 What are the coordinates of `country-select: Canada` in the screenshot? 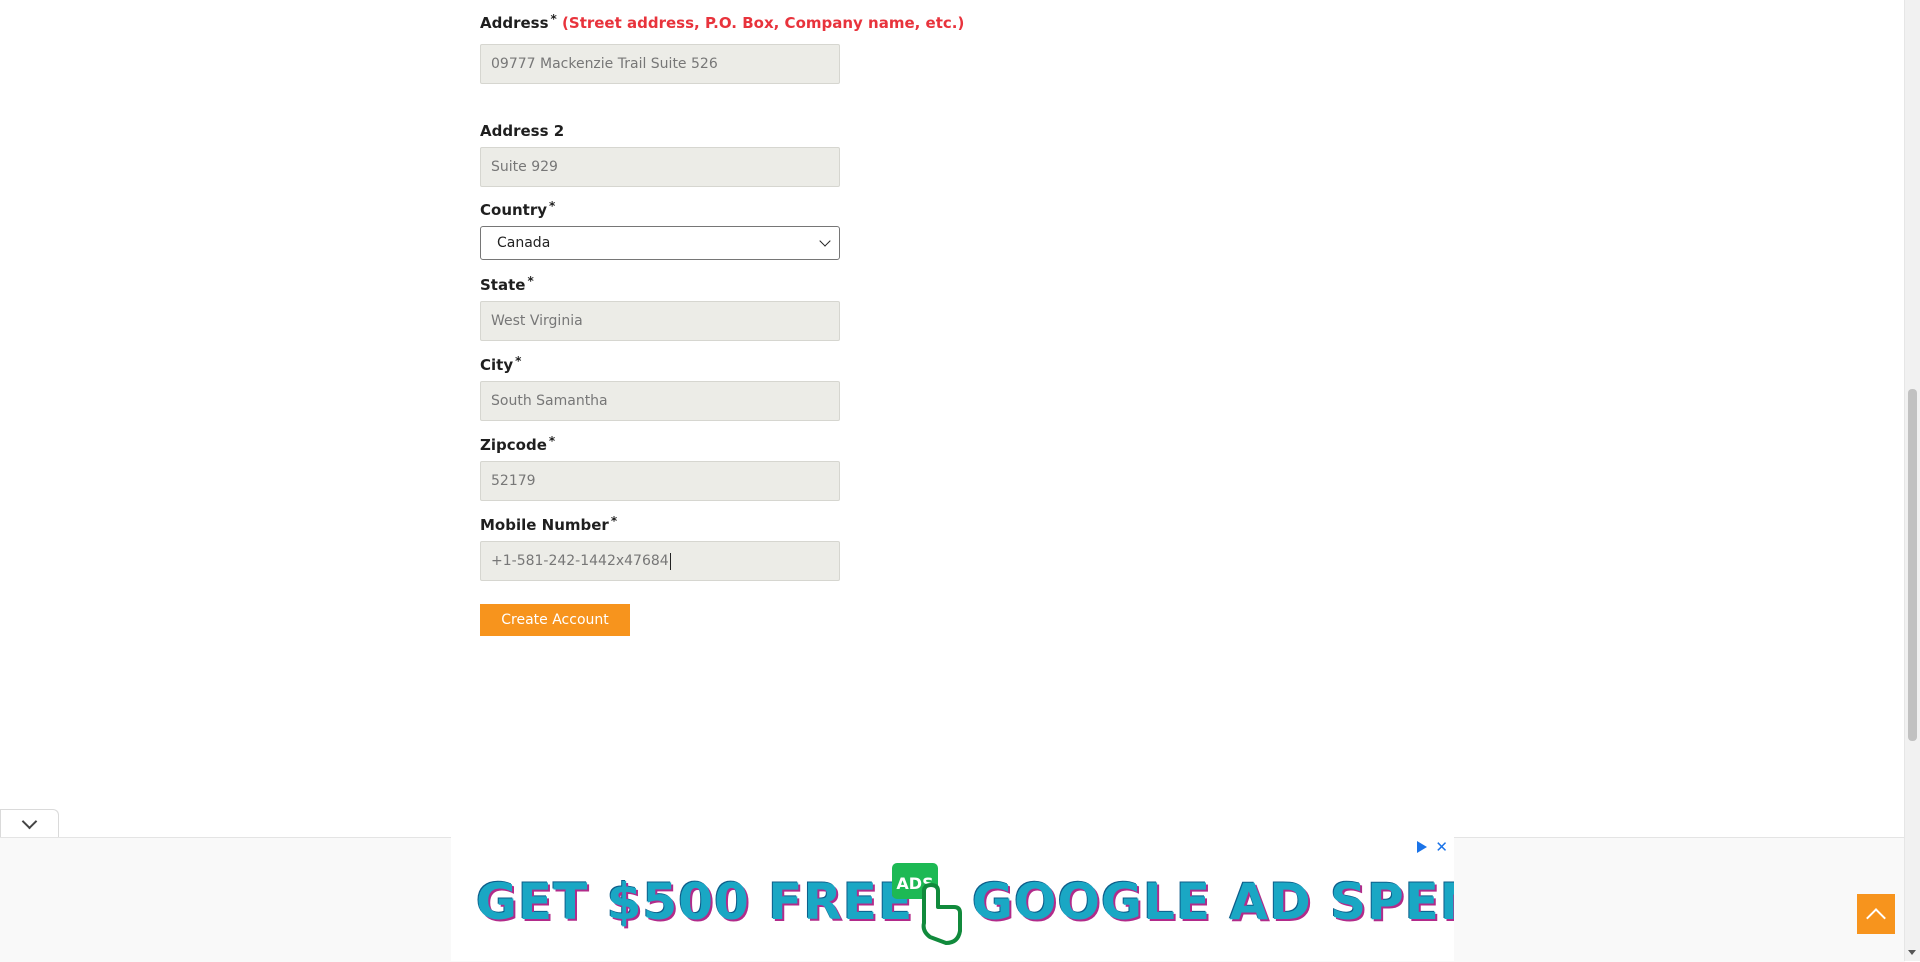 It's located at (660, 243).